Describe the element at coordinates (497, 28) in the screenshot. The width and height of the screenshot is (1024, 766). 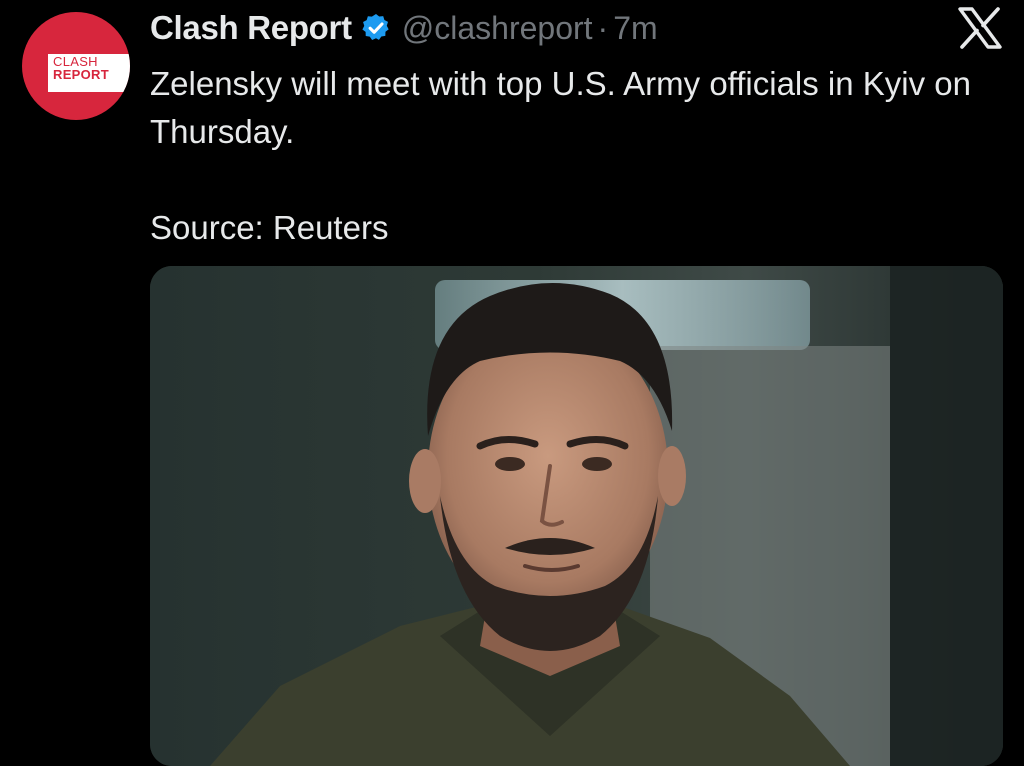
I see `author-handle: @clashreport` at that location.